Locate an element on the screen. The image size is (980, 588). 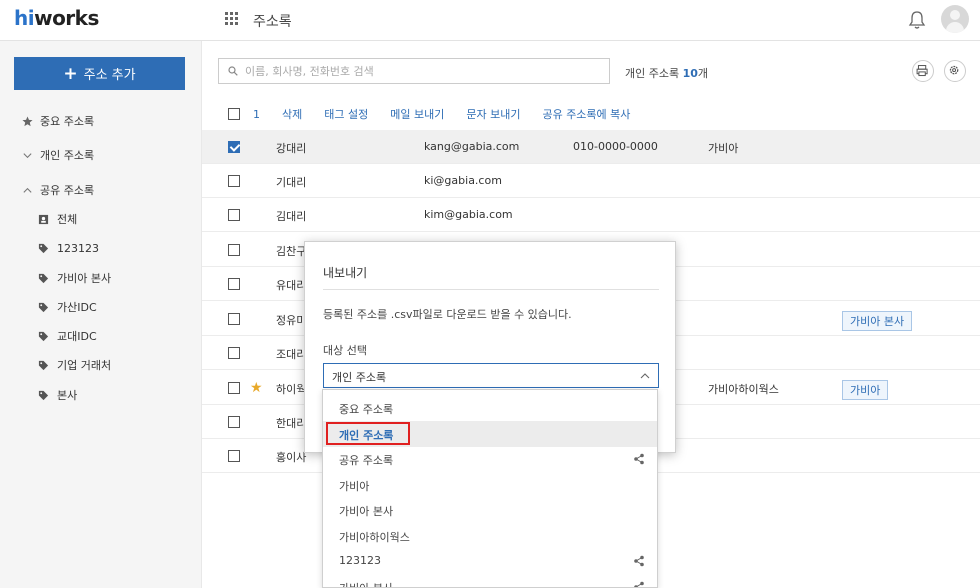
hiworks-logo: hiworks is located at coordinates (56, 18).